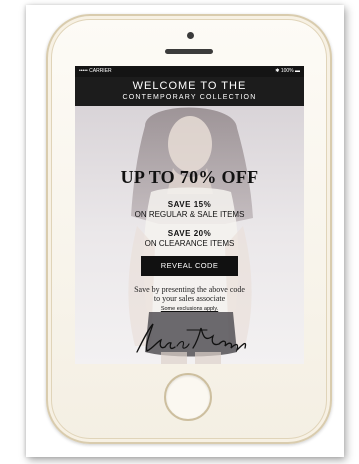  Describe the element at coordinates (189, 204) in the screenshot. I see `offer1-title: SAVE 15%` at that location.